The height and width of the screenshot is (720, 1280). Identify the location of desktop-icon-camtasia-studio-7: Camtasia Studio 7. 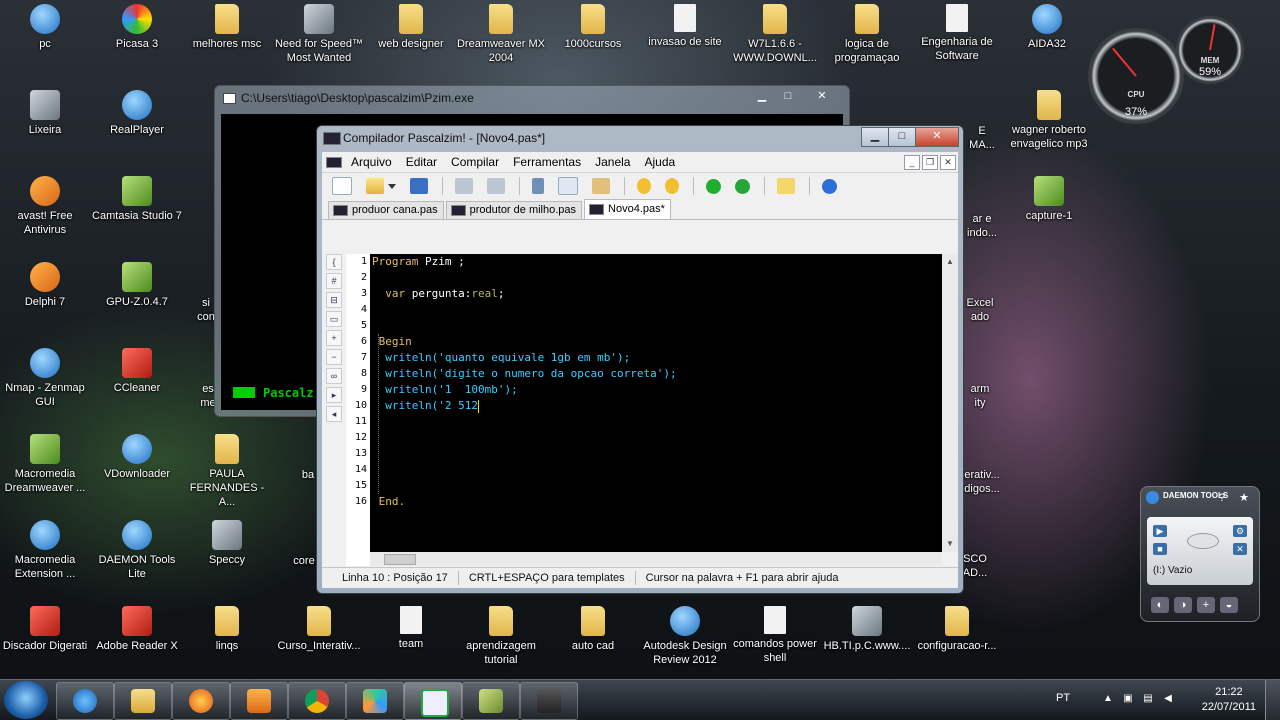
(137, 199).